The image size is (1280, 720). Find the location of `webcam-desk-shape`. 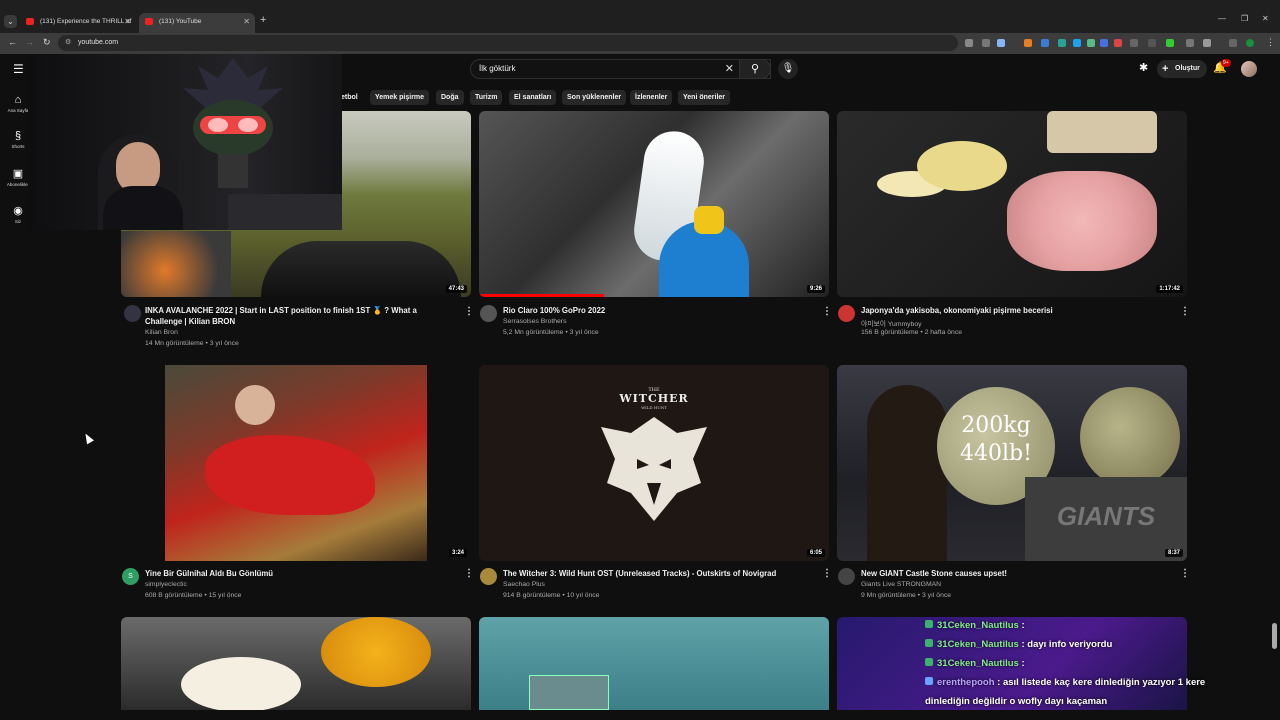

webcam-desk-shape is located at coordinates (285, 212).